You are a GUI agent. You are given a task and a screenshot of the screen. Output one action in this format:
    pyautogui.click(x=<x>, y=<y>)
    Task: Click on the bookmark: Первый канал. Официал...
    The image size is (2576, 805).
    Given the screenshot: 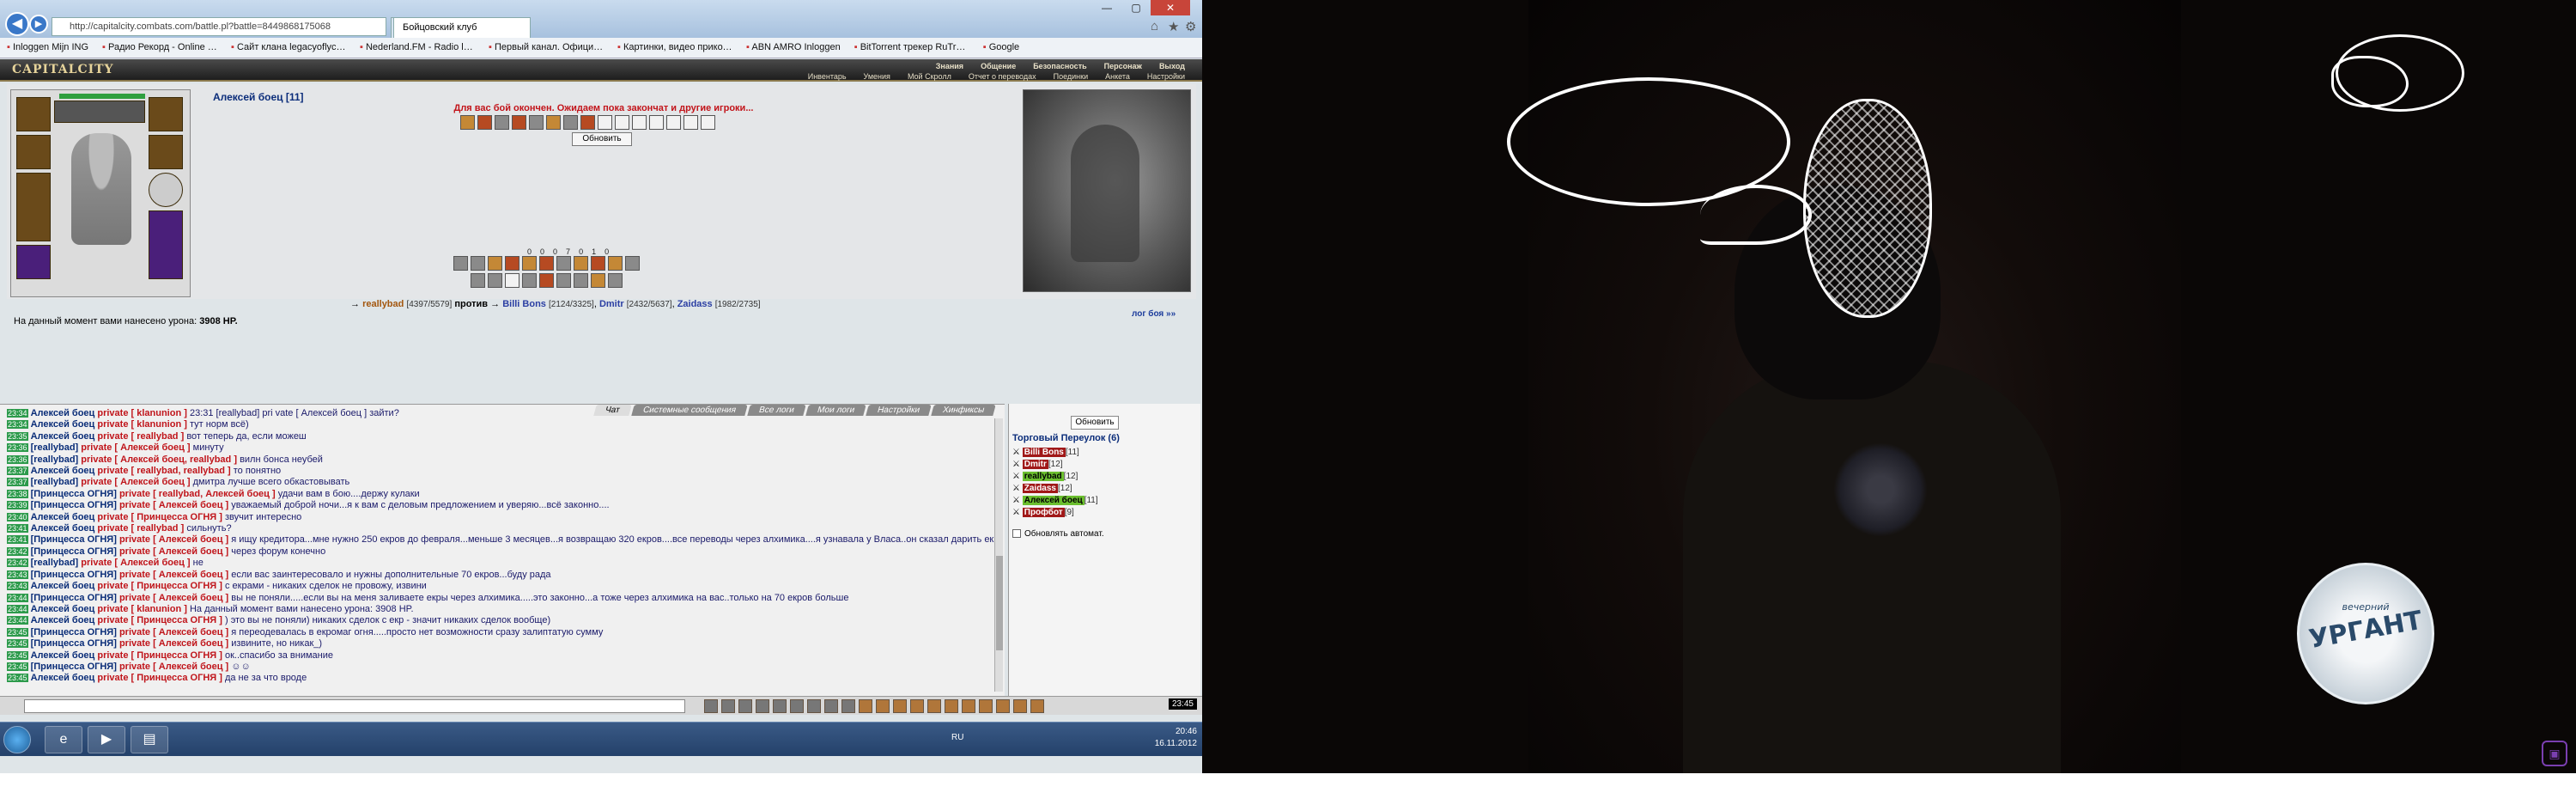 What is the action you would take?
    pyautogui.click(x=546, y=47)
    